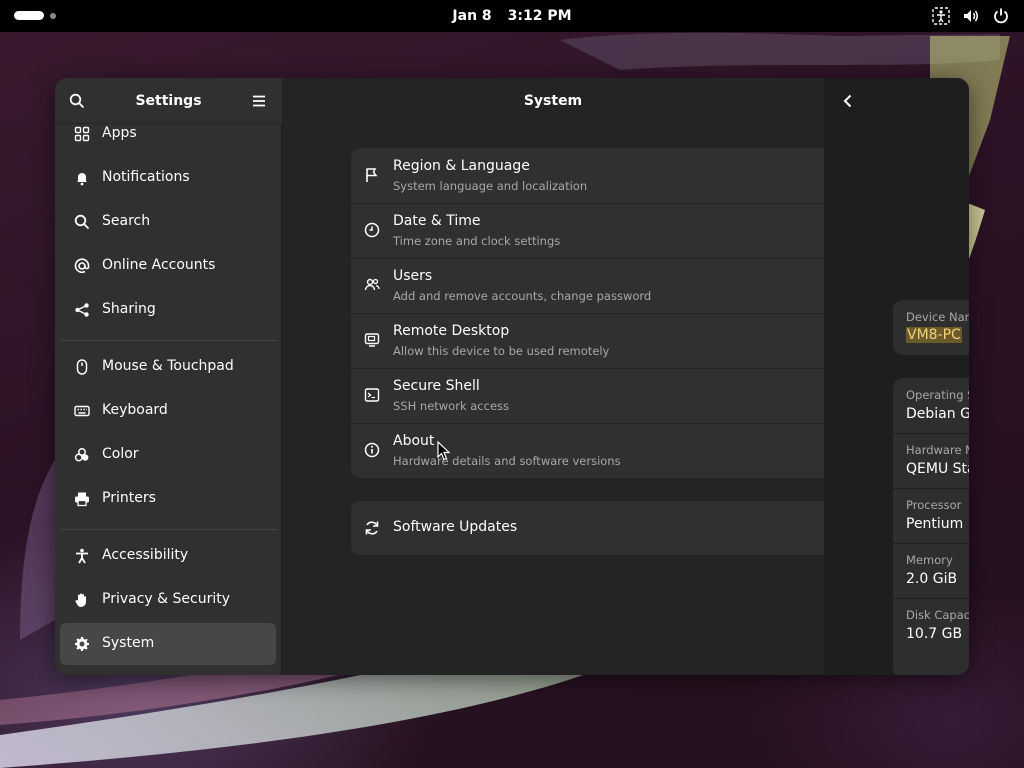  I want to click on back-arrow-icon, so click(848, 101).